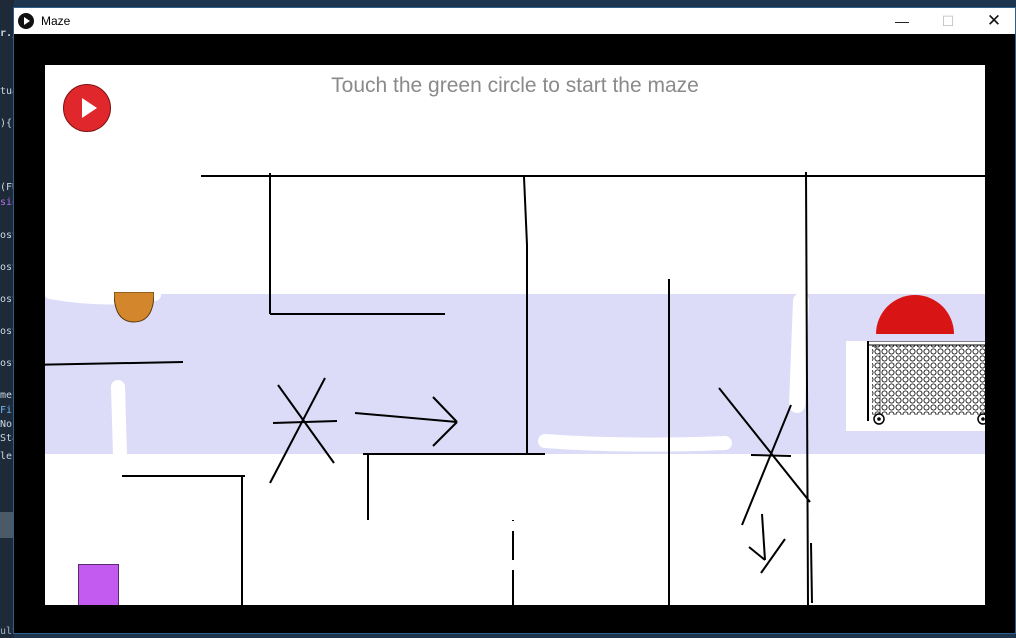 The height and width of the screenshot is (638, 1016). Describe the element at coordinates (7, 438) in the screenshot. I see `editor-fragment: Sta` at that location.